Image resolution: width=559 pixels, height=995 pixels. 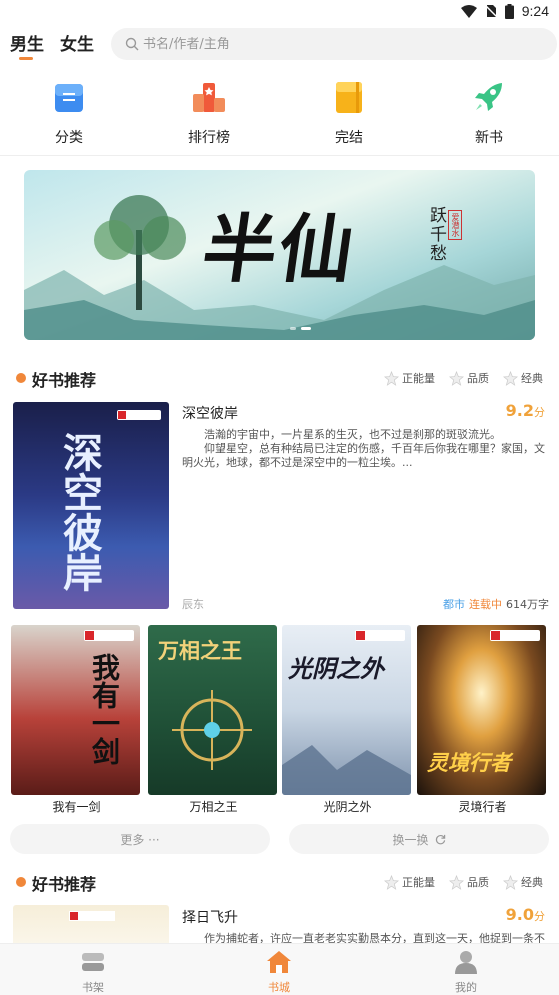 I want to click on category-new: 新书, so click(x=489, y=113).